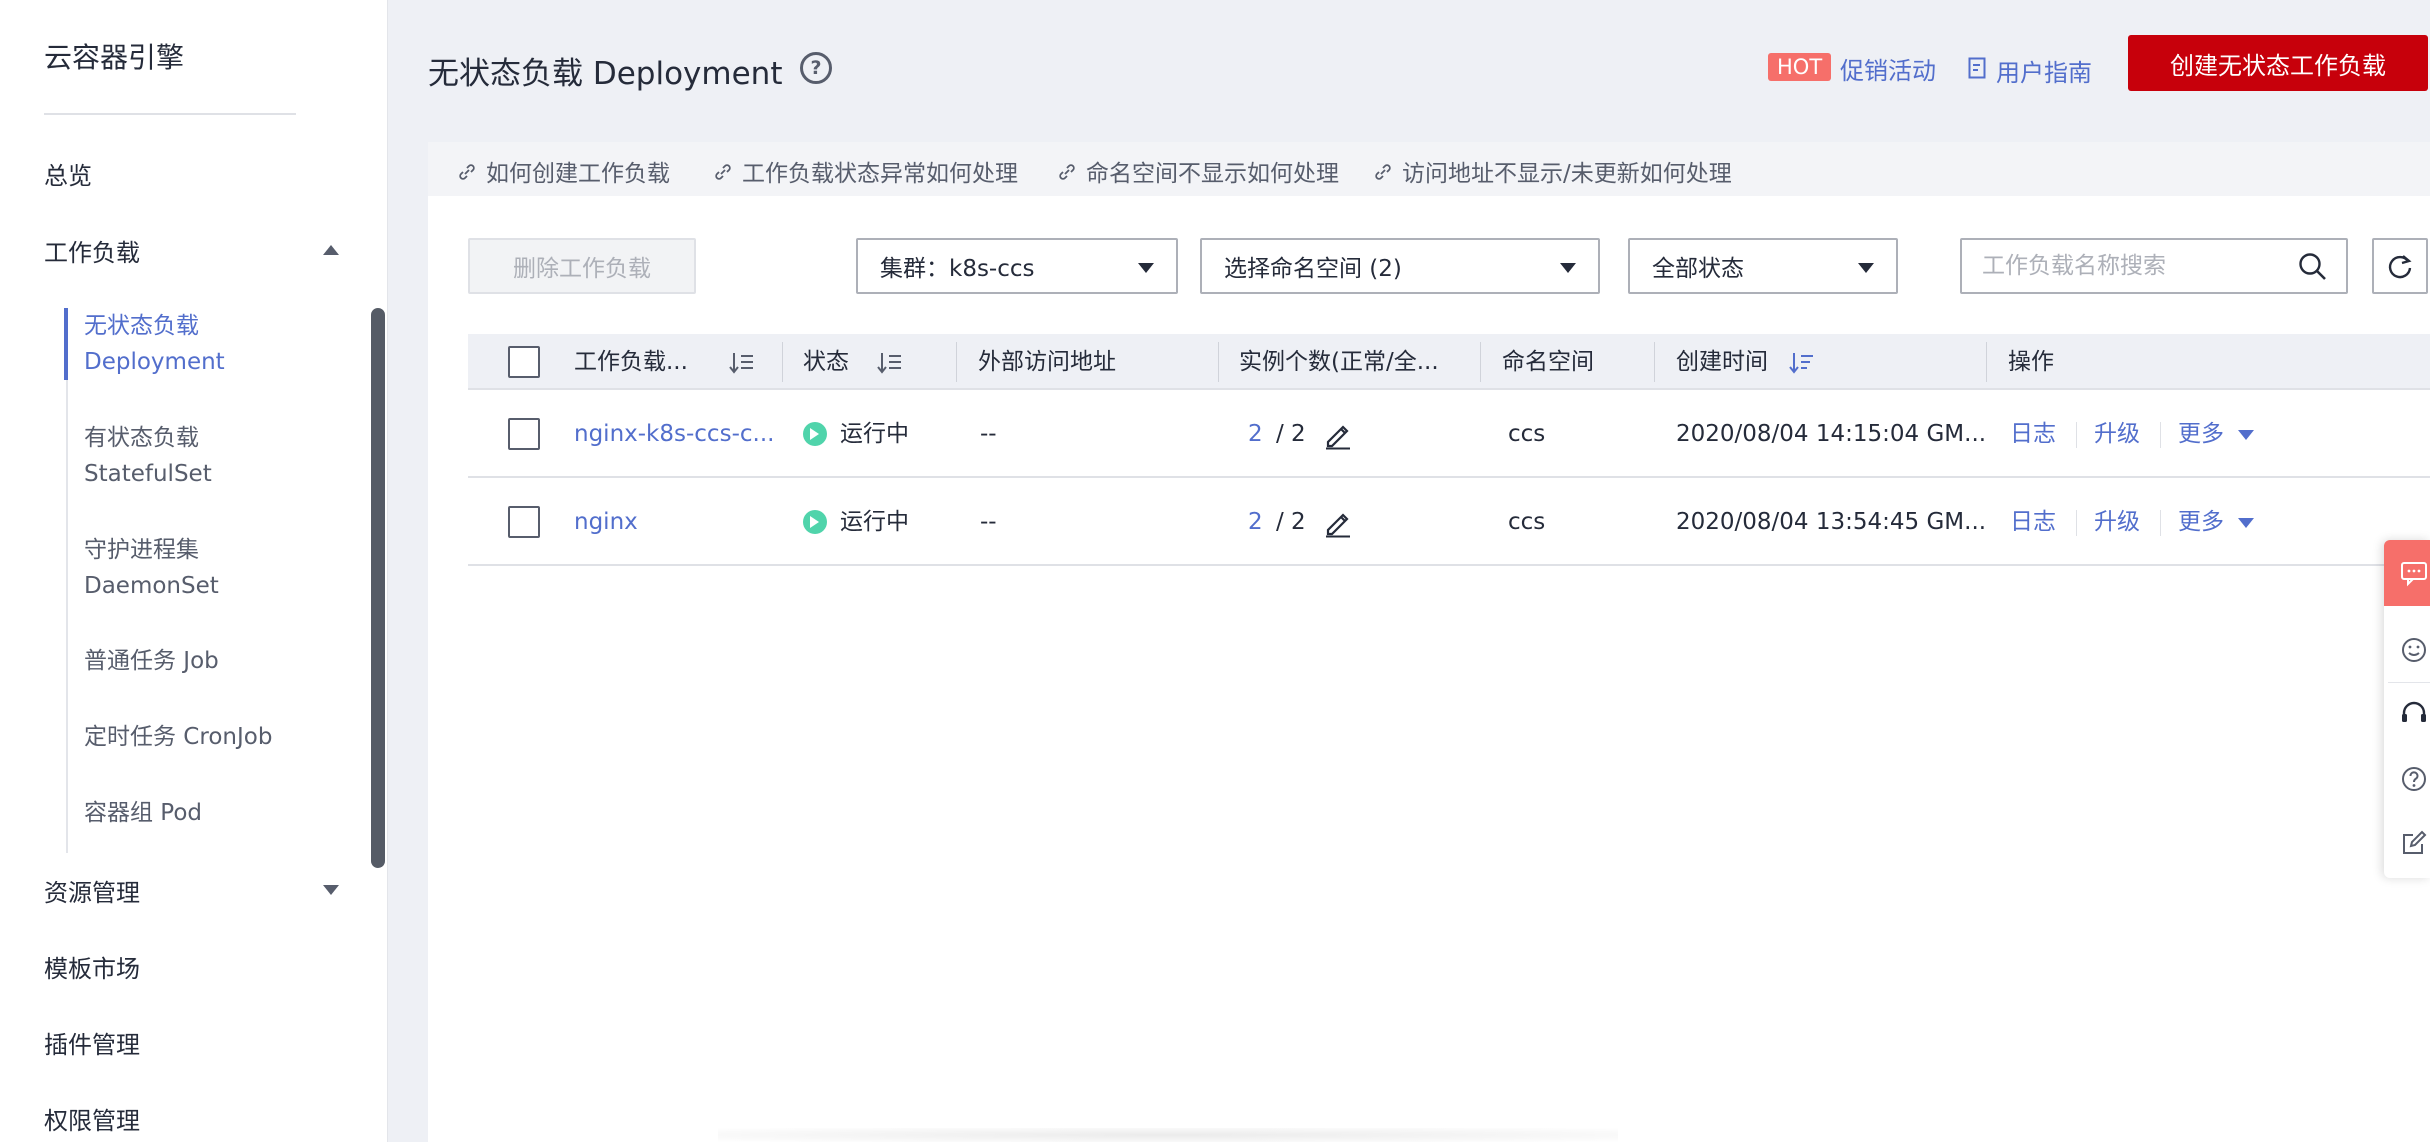  Describe the element at coordinates (1313, 269) in the screenshot. I see `namespace-select-value: 选择命名空间 (2)` at that location.